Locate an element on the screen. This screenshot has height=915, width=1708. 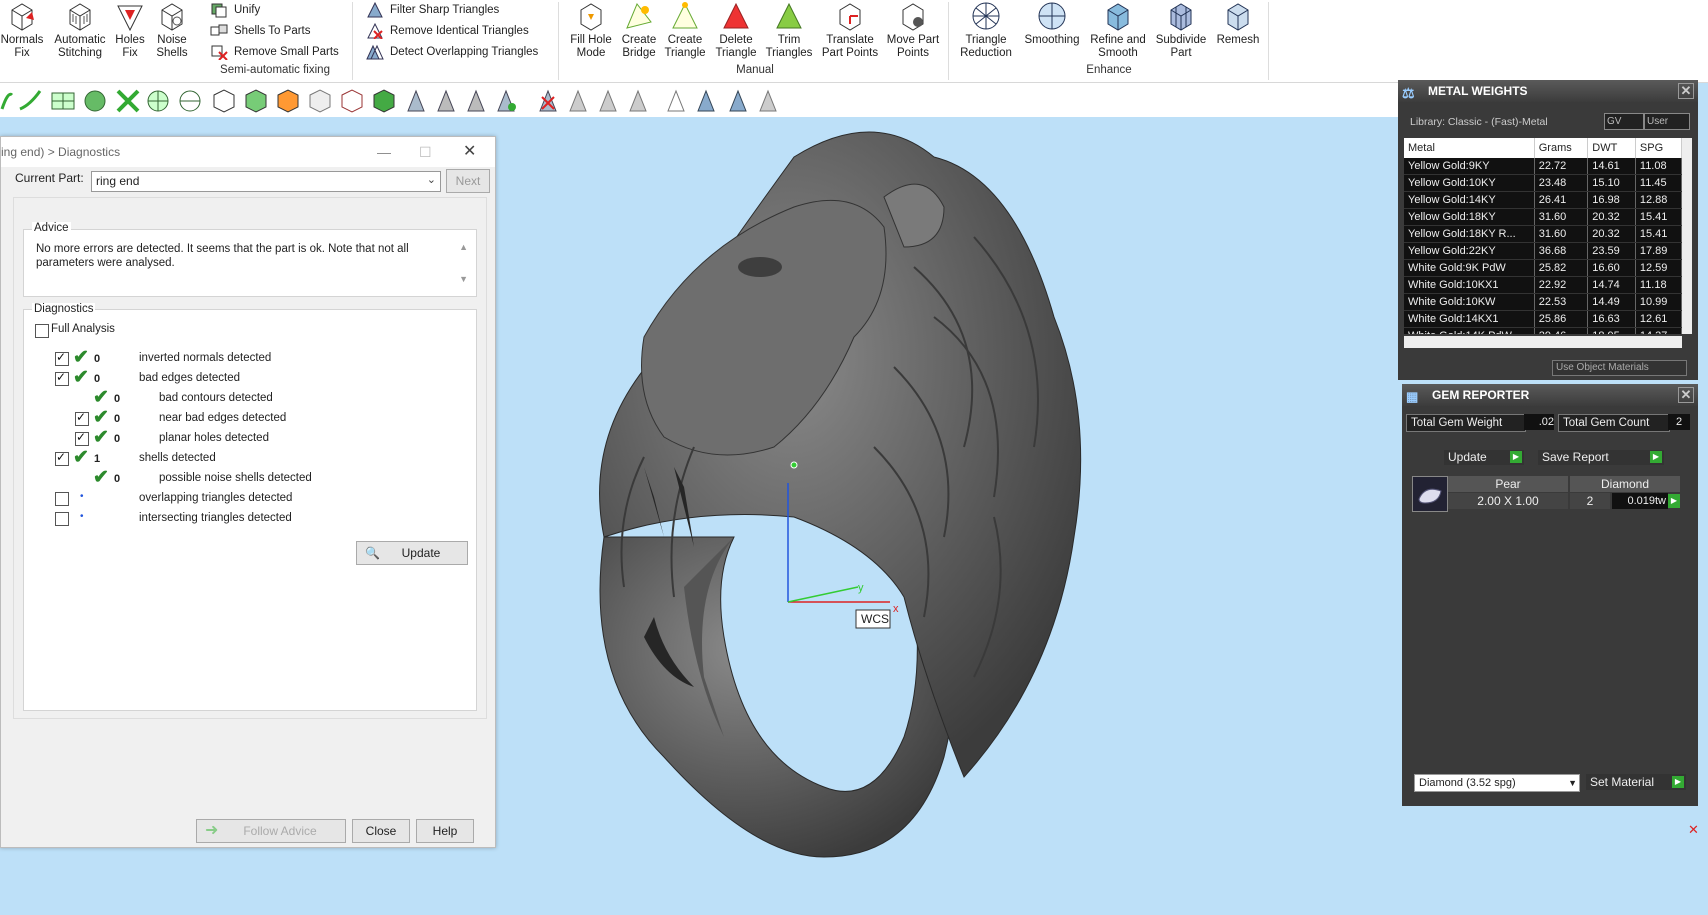
table-row: Yellow Gold:18KY 31.60 20.32 15.41 is located at coordinates (1543, 217).